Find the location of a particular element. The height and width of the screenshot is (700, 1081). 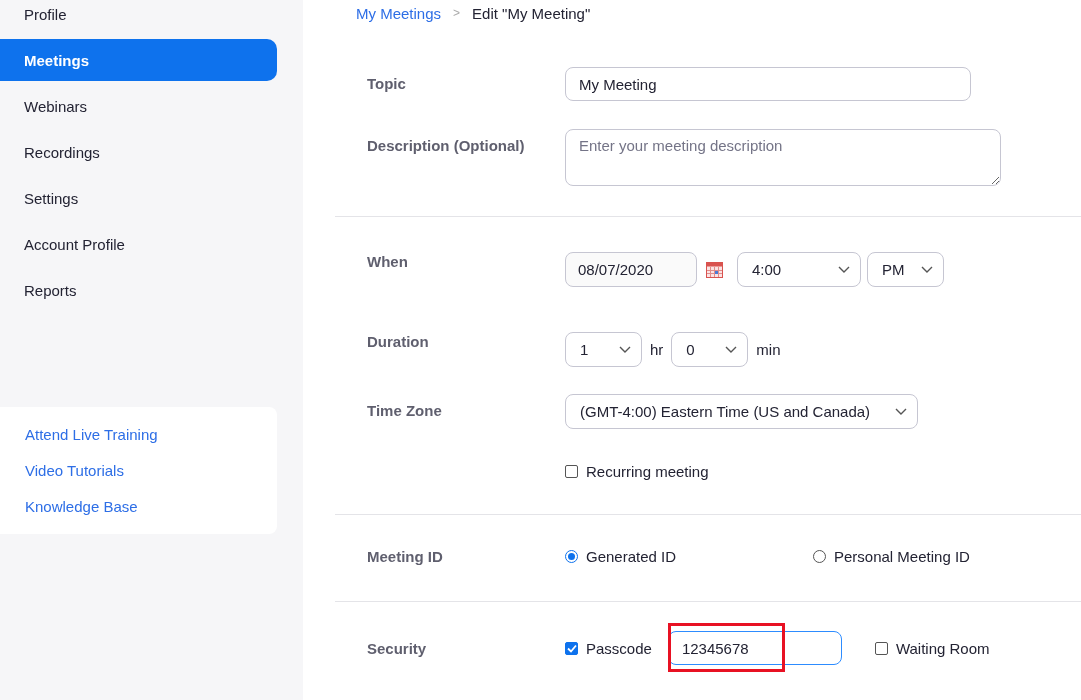

checkbox-label: Waiting Room is located at coordinates (942, 648).